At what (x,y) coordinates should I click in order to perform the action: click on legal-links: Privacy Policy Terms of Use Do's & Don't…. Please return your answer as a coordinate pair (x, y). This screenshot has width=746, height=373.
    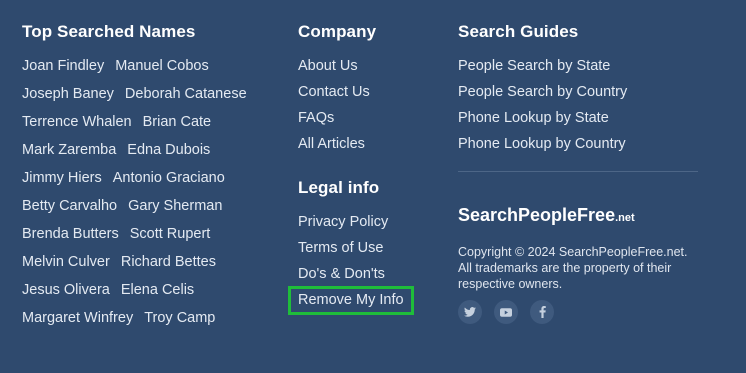
    Looking at the image, I should click on (351, 264).